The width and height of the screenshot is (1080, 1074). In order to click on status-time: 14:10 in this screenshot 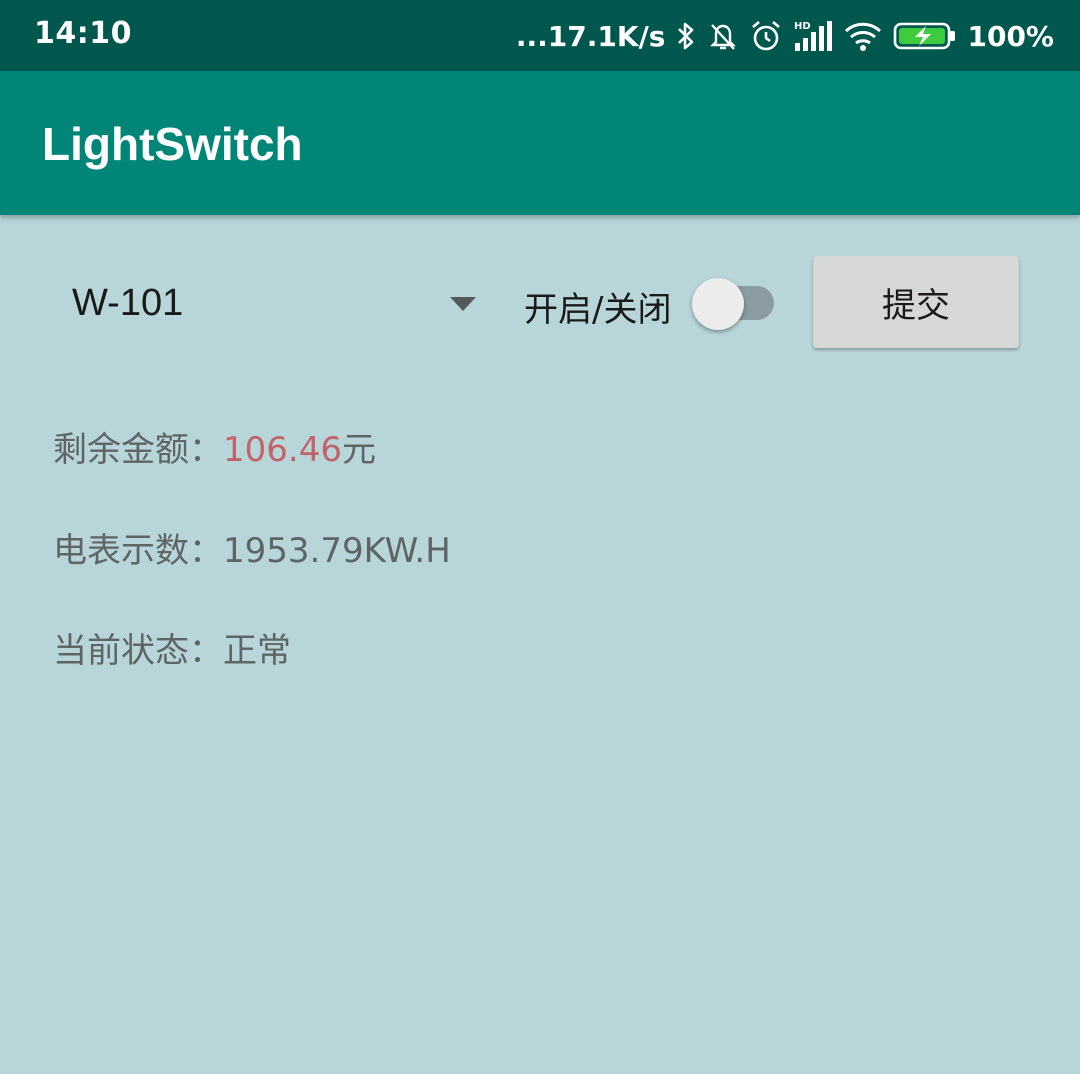, I will do `click(83, 33)`.